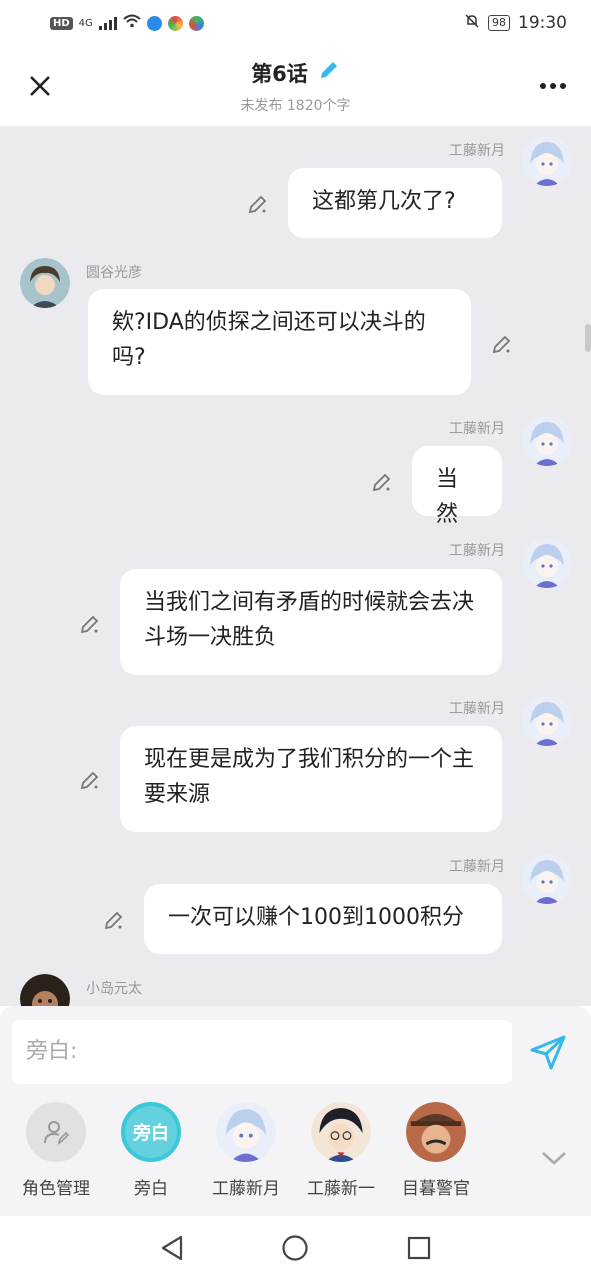 The width and height of the screenshot is (591, 1280). Describe the element at coordinates (553, 86) in the screenshot. I see `more-dots-icon` at that location.